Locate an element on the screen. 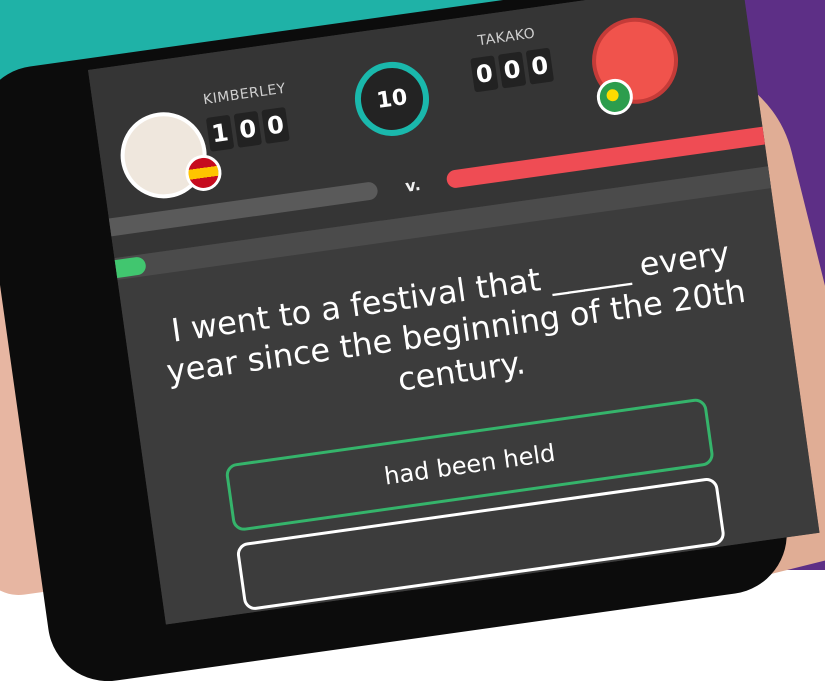  versus-label: v. is located at coordinates (412, 185).